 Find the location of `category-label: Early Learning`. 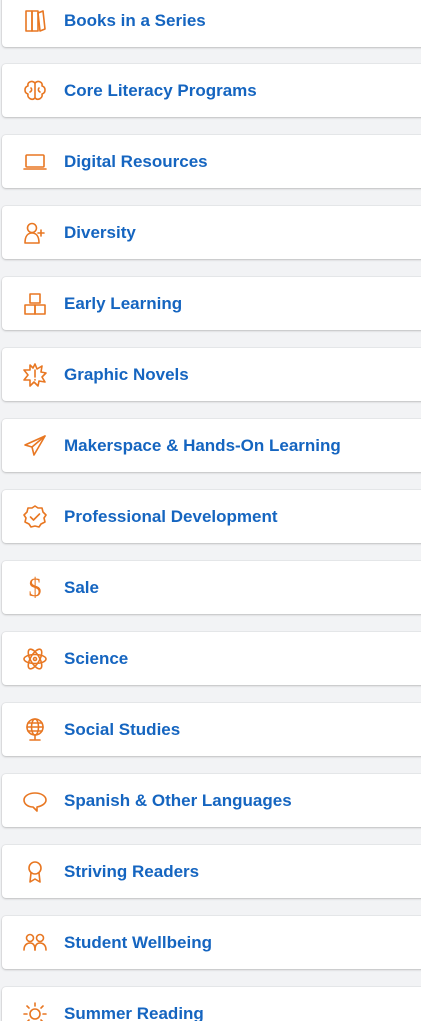

category-label: Early Learning is located at coordinates (123, 303).